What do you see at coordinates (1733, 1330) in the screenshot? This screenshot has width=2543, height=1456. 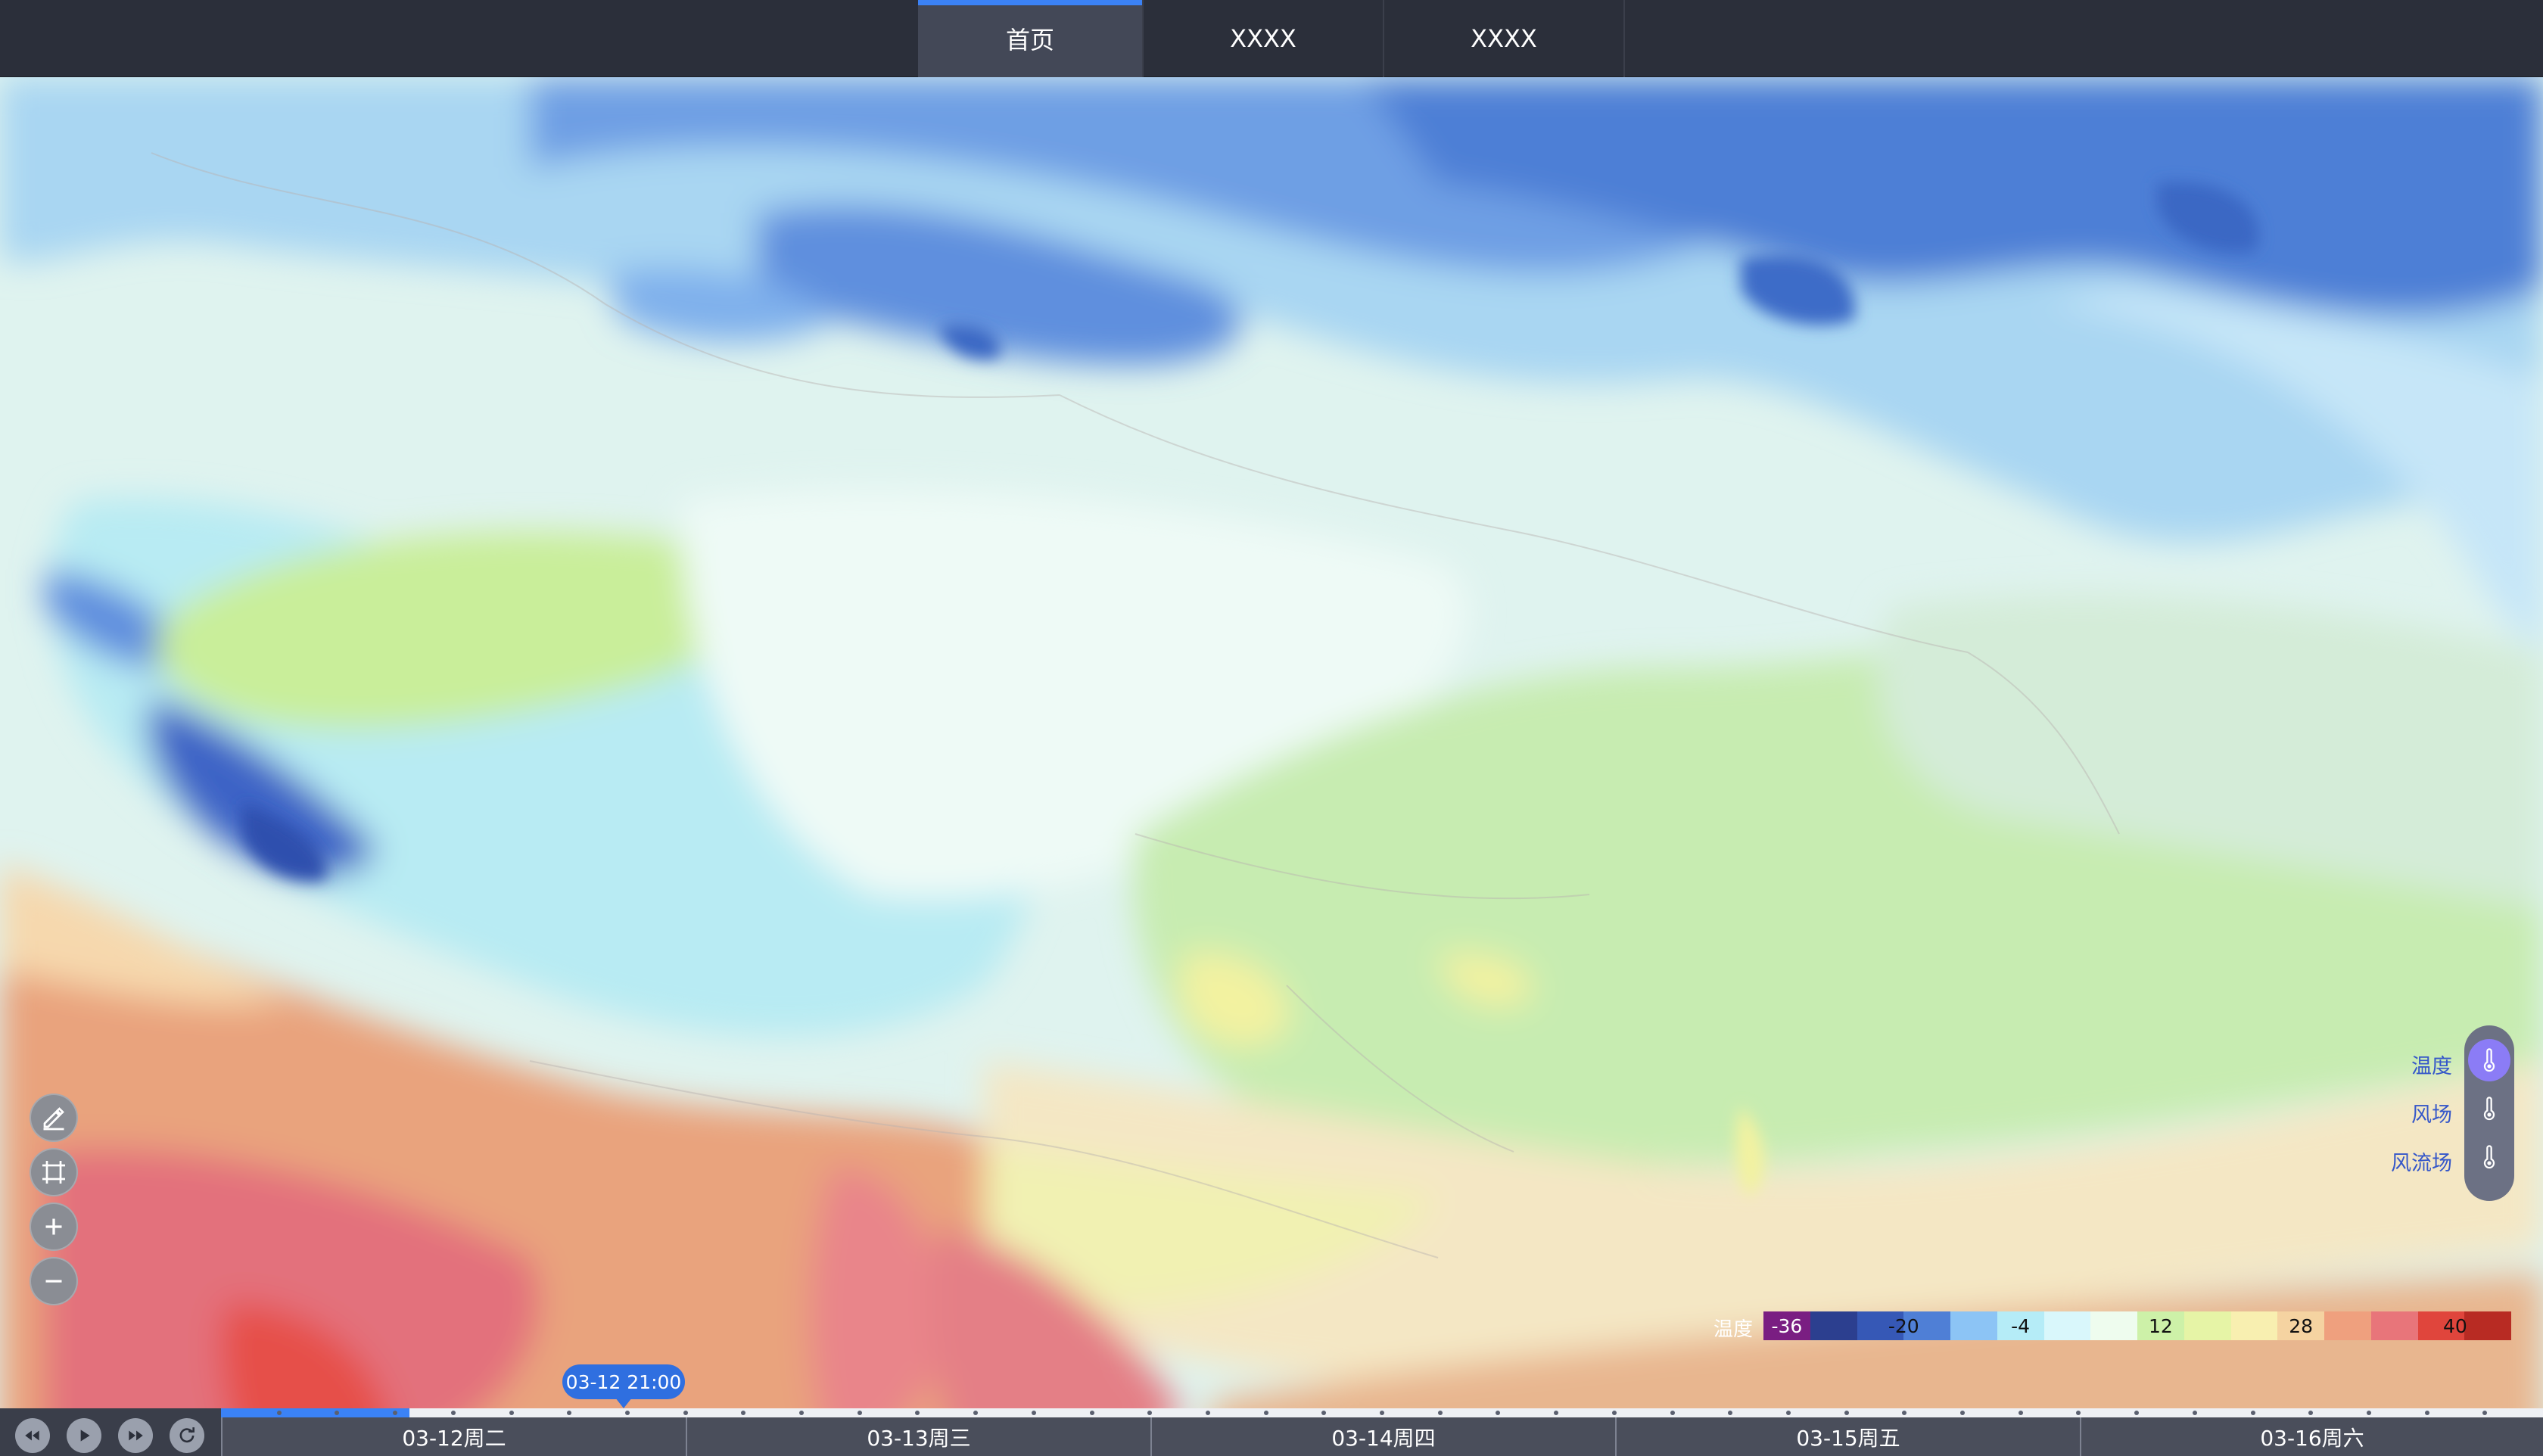 I see `legend-title: 温度` at bounding box center [1733, 1330].